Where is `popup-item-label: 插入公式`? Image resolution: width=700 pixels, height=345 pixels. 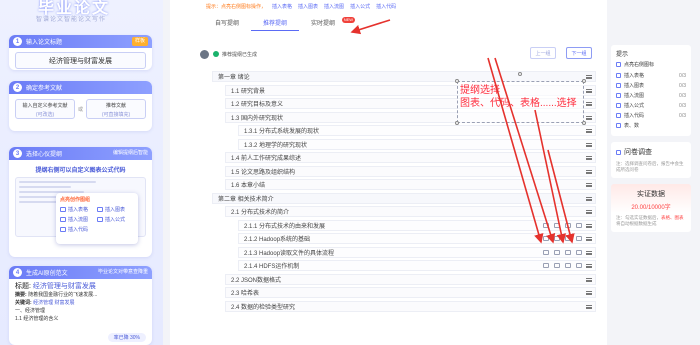
popup-item-label: 插入公式 is located at coordinates (115, 220).